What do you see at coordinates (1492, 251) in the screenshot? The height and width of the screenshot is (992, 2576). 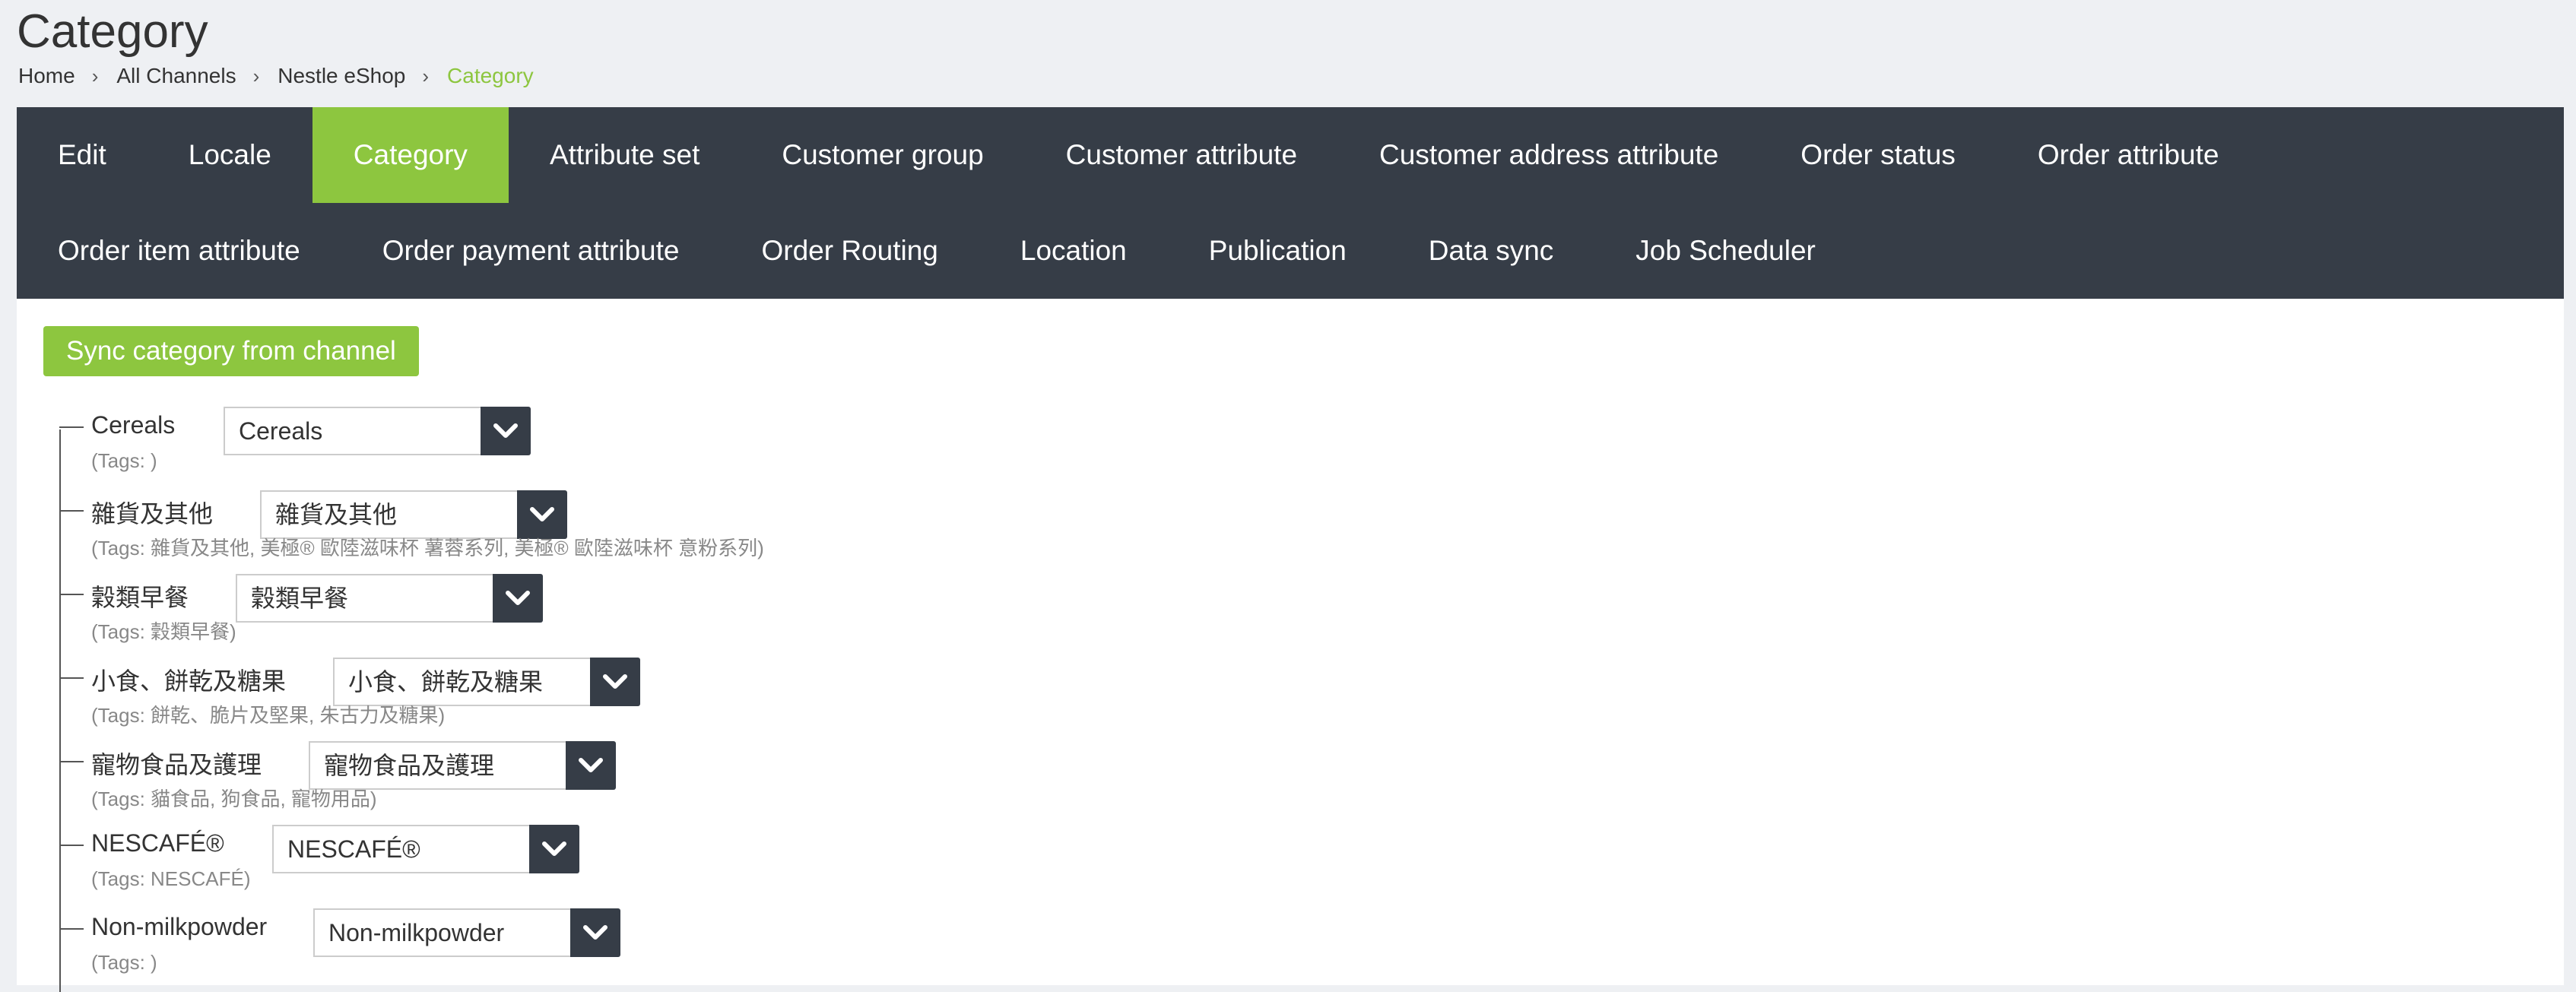 I see `tab-data-sync: Data sync` at bounding box center [1492, 251].